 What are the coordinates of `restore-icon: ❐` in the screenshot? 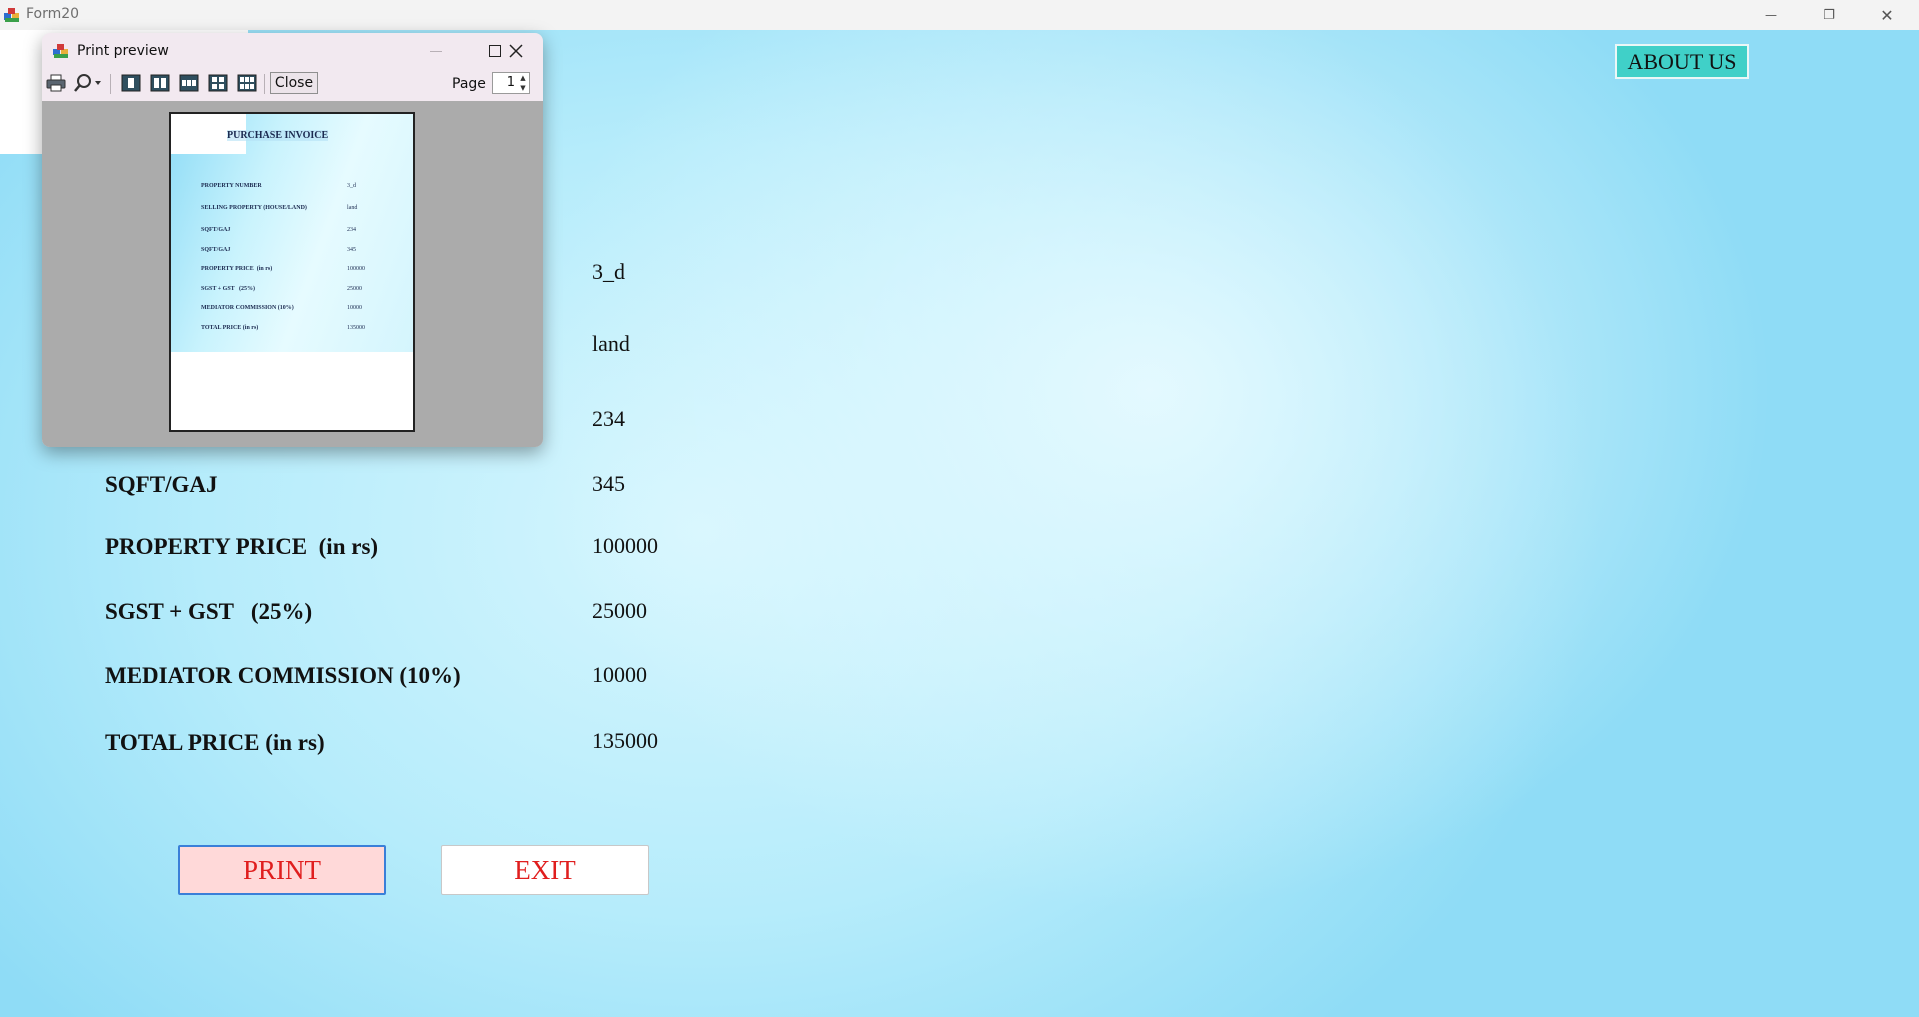 It's located at (1829, 15).